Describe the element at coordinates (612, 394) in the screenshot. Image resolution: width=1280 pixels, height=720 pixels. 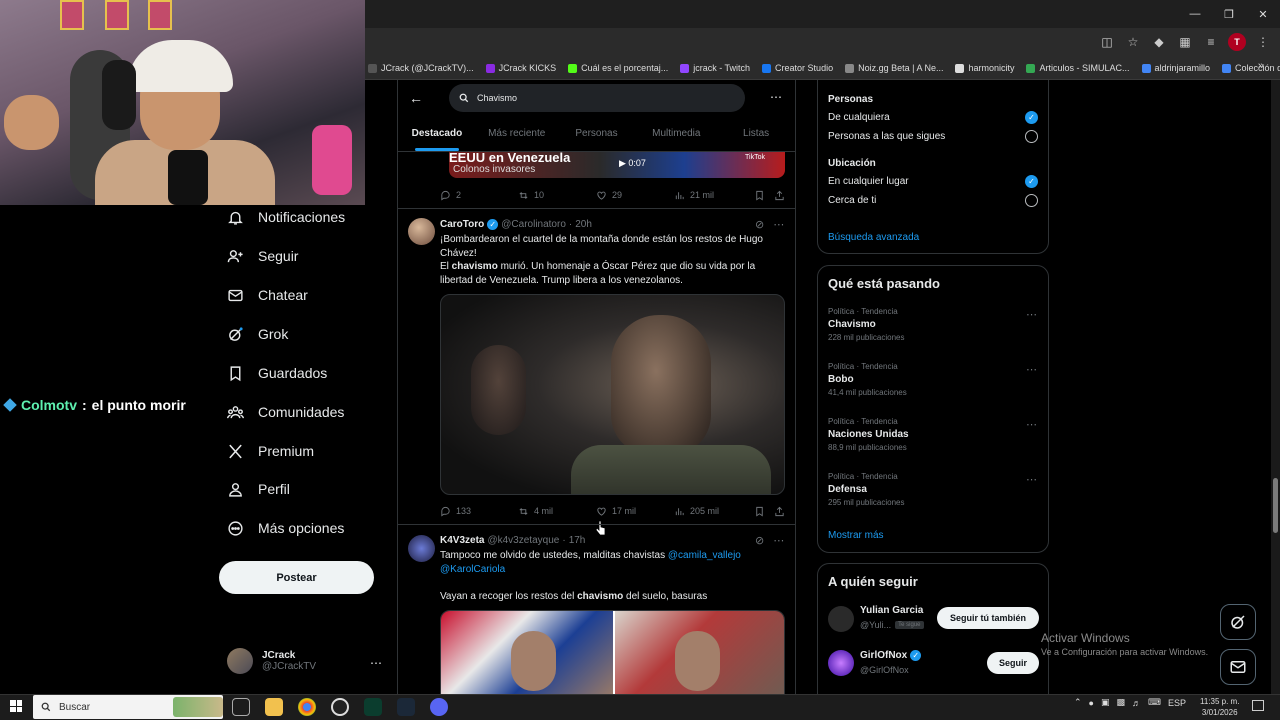
I see `tweet-image` at that location.